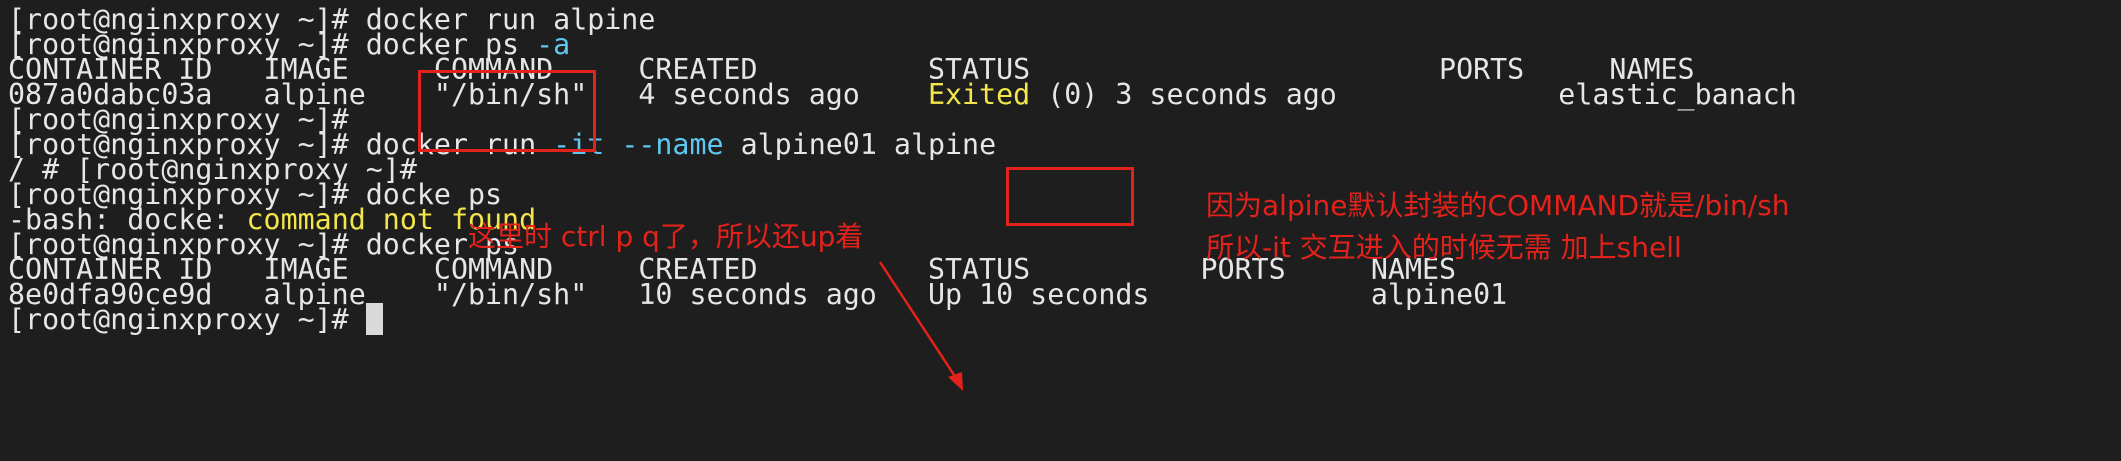 The width and height of the screenshot is (2121, 461). I want to click on annotation-arrow, so click(920, 326).